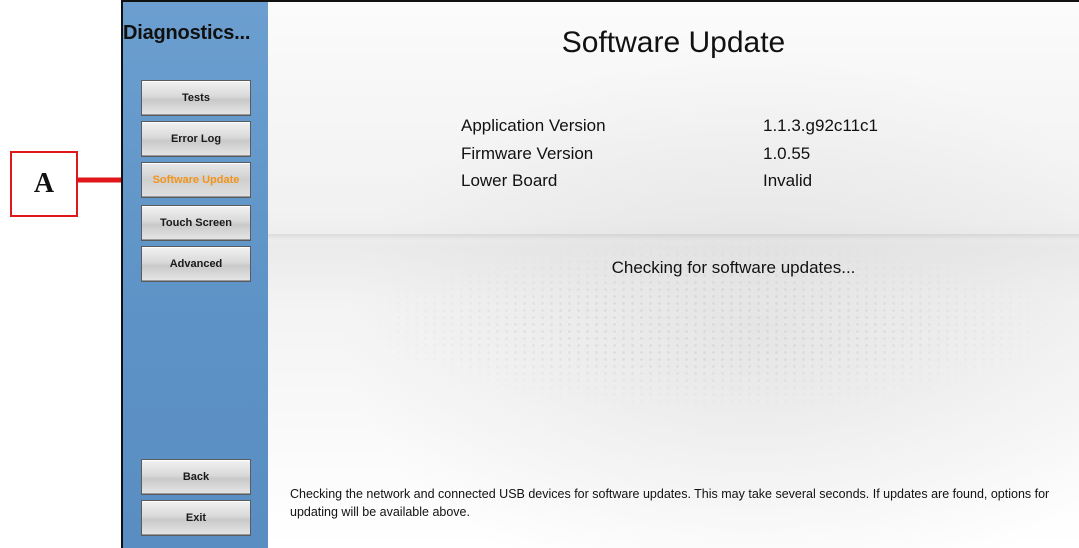 Image resolution: width=1079 pixels, height=548 pixels. What do you see at coordinates (196, 98) in the screenshot?
I see `nav-button-tests: Tests` at bounding box center [196, 98].